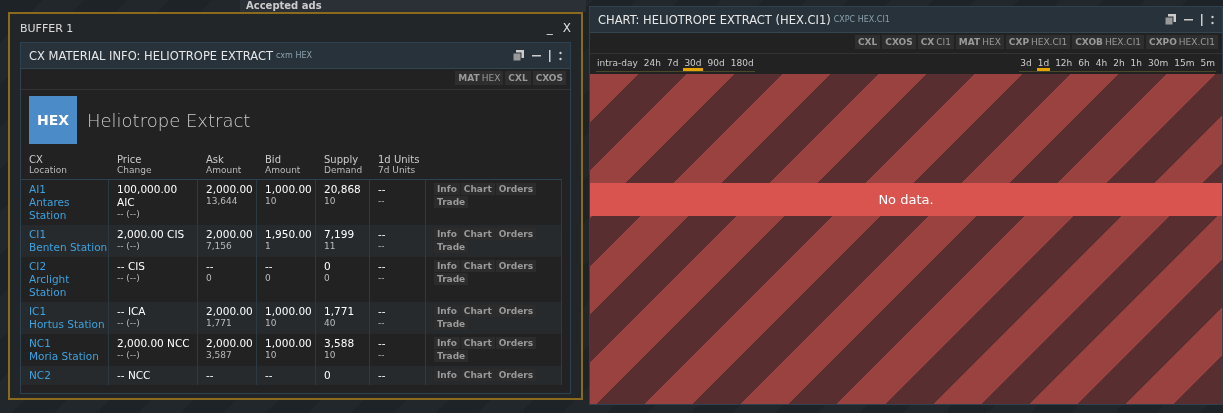  I want to click on bid-text: 1,950.00, so click(289, 234).